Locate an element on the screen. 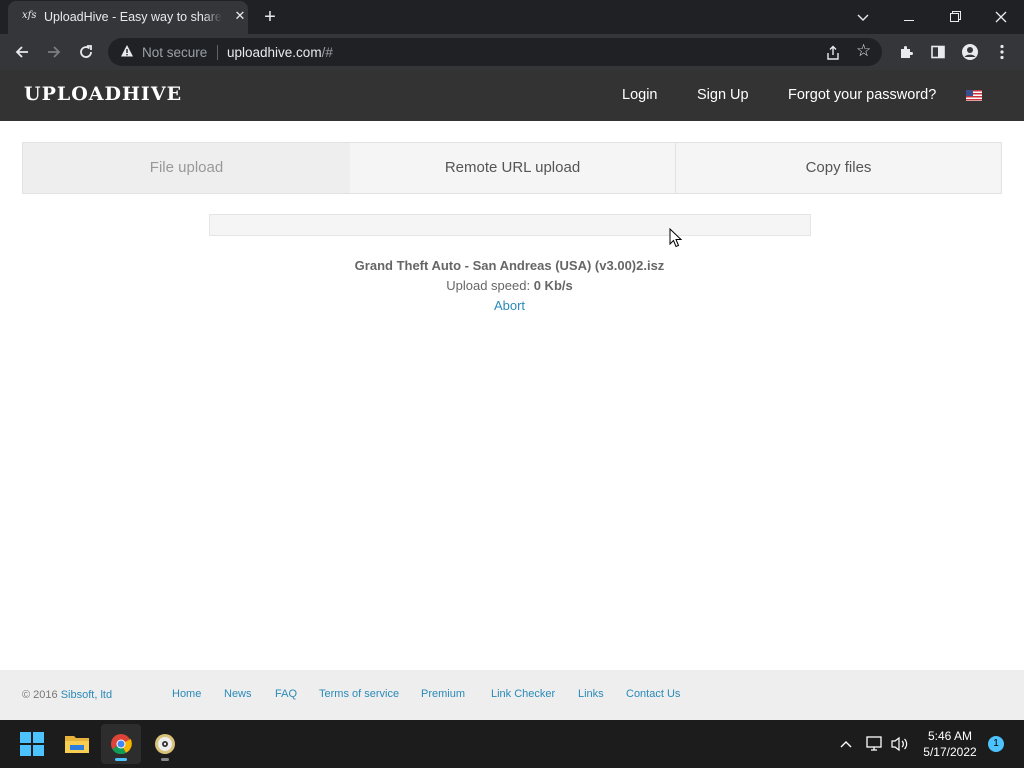  footer-link-faq: FAQ is located at coordinates (286, 694).